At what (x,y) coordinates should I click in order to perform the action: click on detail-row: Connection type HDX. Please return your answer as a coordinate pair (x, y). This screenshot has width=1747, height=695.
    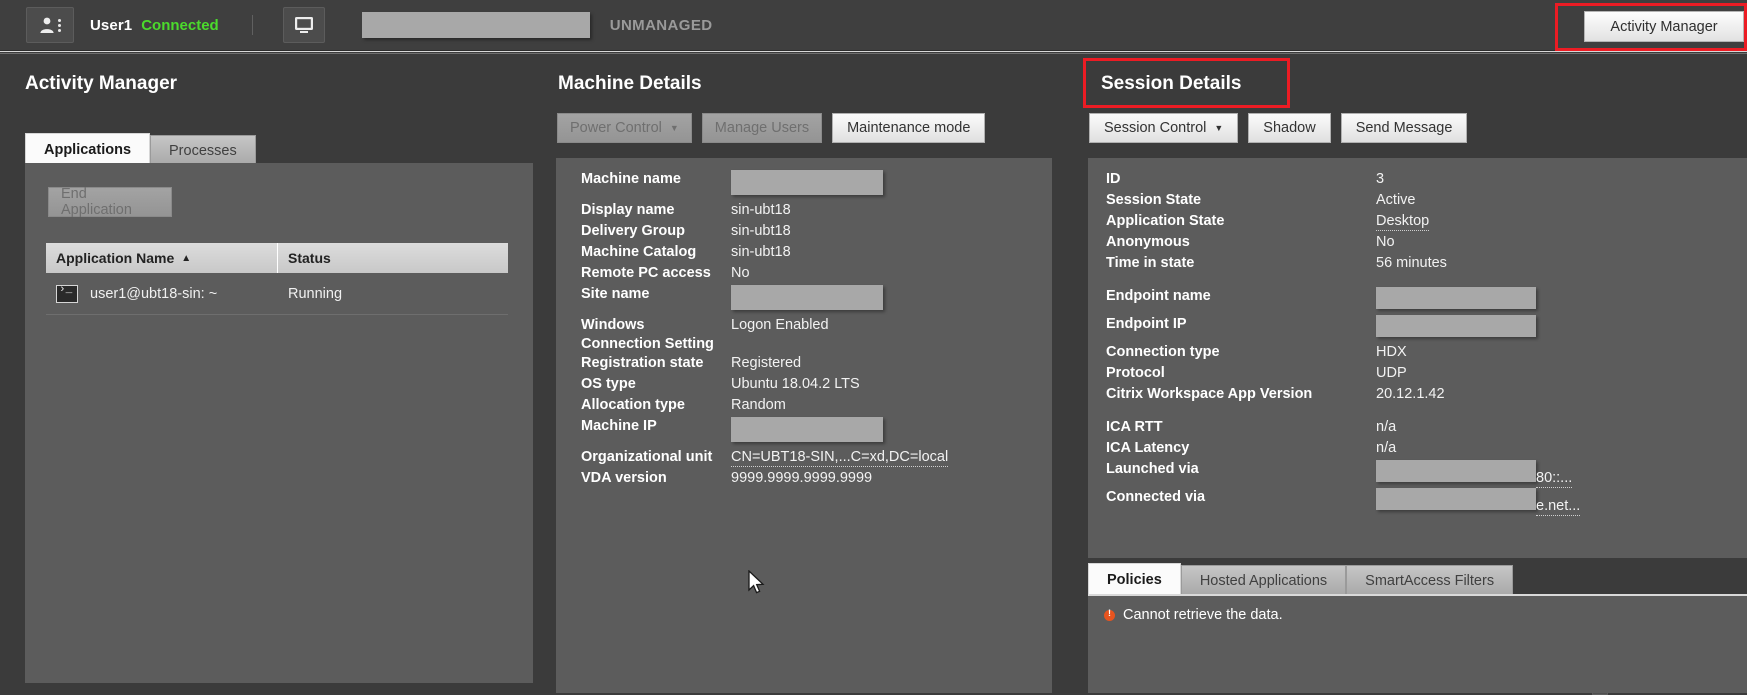
    Looking at the image, I should click on (1417, 353).